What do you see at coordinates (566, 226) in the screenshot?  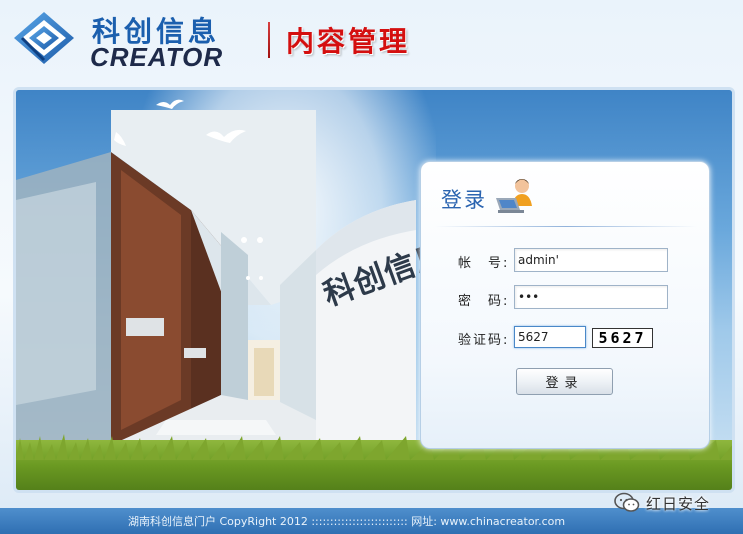 I see `login-separator` at bounding box center [566, 226].